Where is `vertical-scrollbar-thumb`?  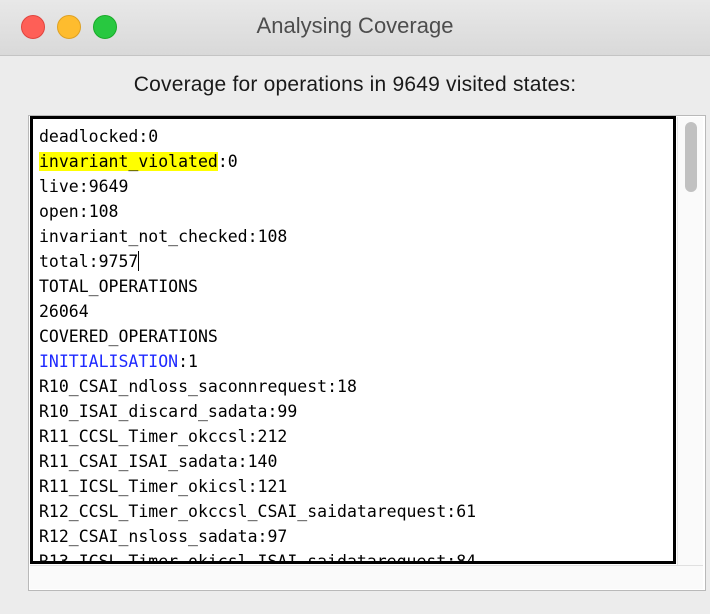
vertical-scrollbar-thumb is located at coordinates (691, 157).